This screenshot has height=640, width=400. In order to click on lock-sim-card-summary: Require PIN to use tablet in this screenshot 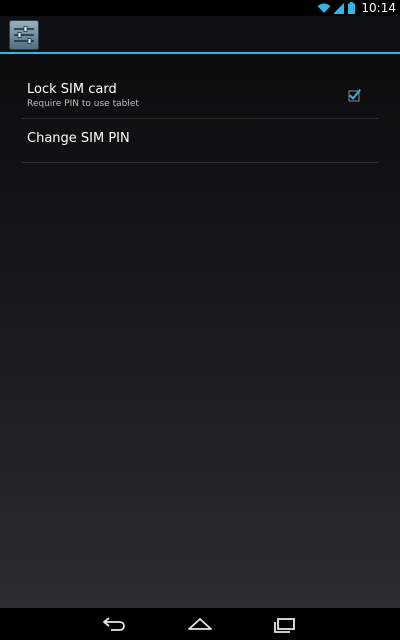, I will do `click(83, 104)`.